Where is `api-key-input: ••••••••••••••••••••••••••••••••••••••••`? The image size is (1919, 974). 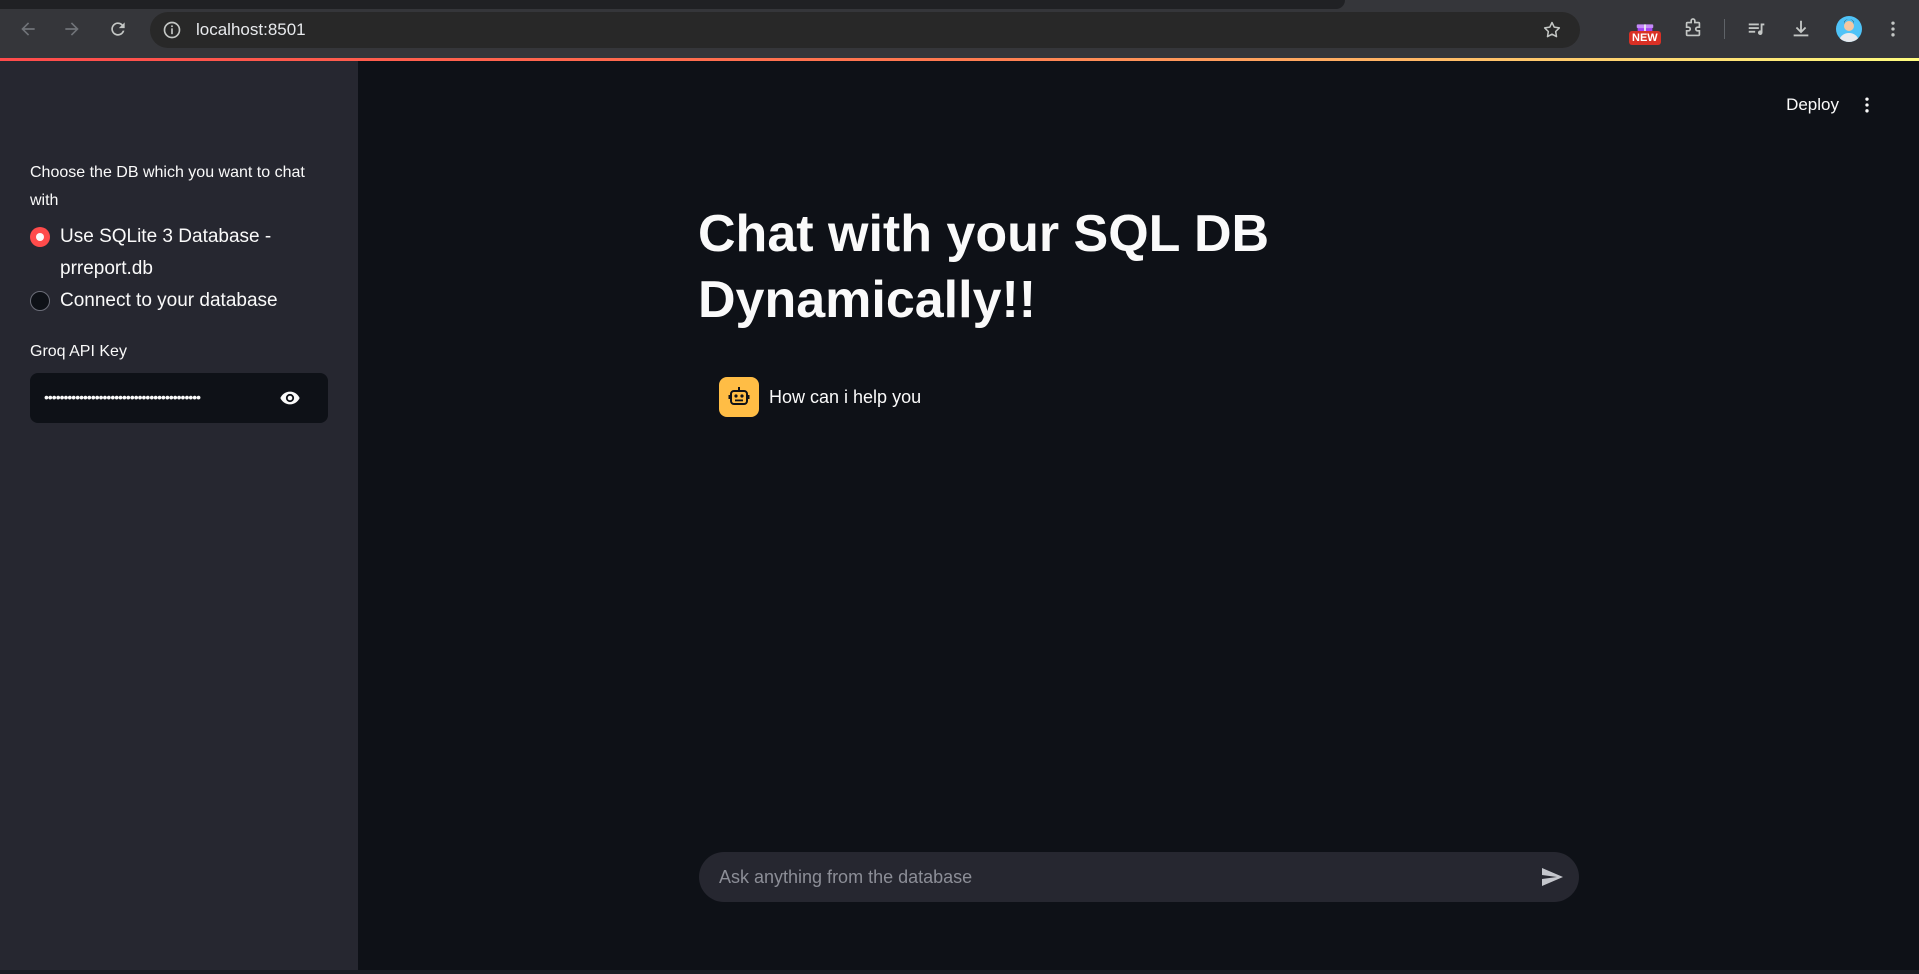
api-key-input: •••••••••••••••••••••••••••••••••••••••• is located at coordinates (179, 398).